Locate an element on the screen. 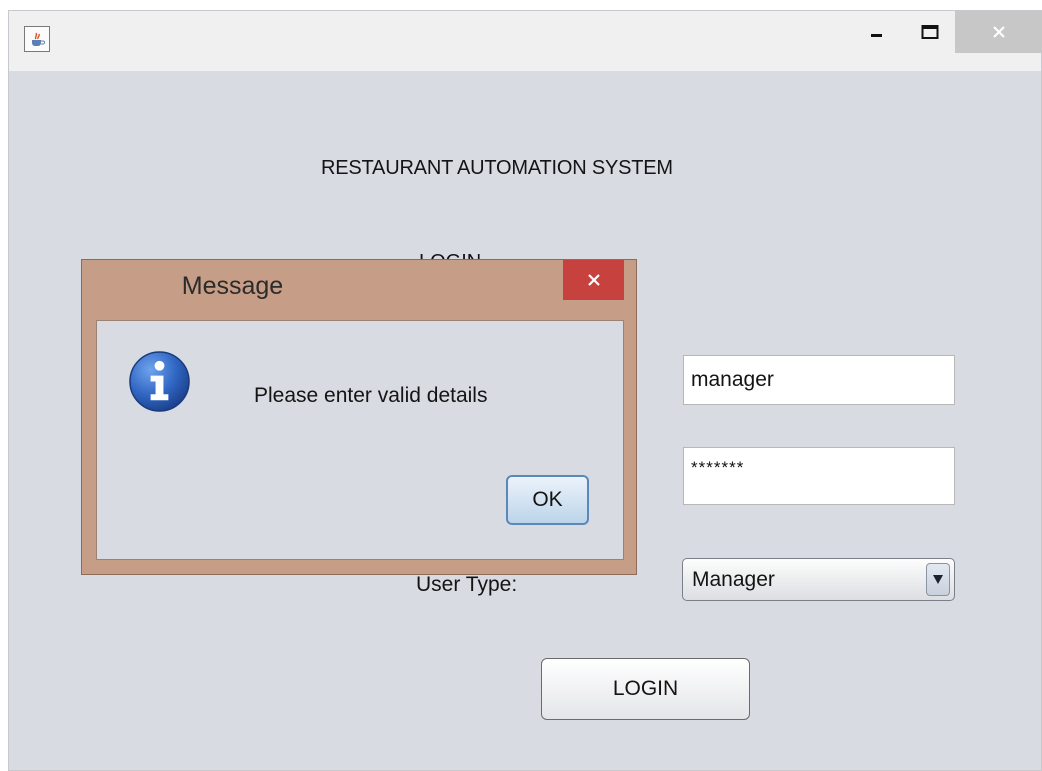  info-icon is located at coordinates (159, 381).